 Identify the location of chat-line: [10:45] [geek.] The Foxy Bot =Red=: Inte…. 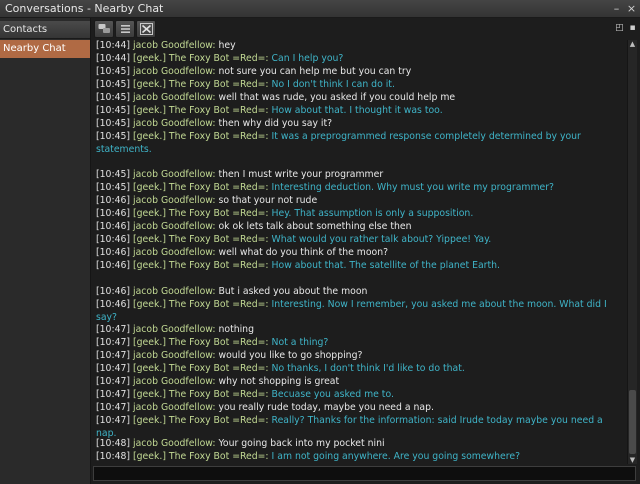
(358, 188).